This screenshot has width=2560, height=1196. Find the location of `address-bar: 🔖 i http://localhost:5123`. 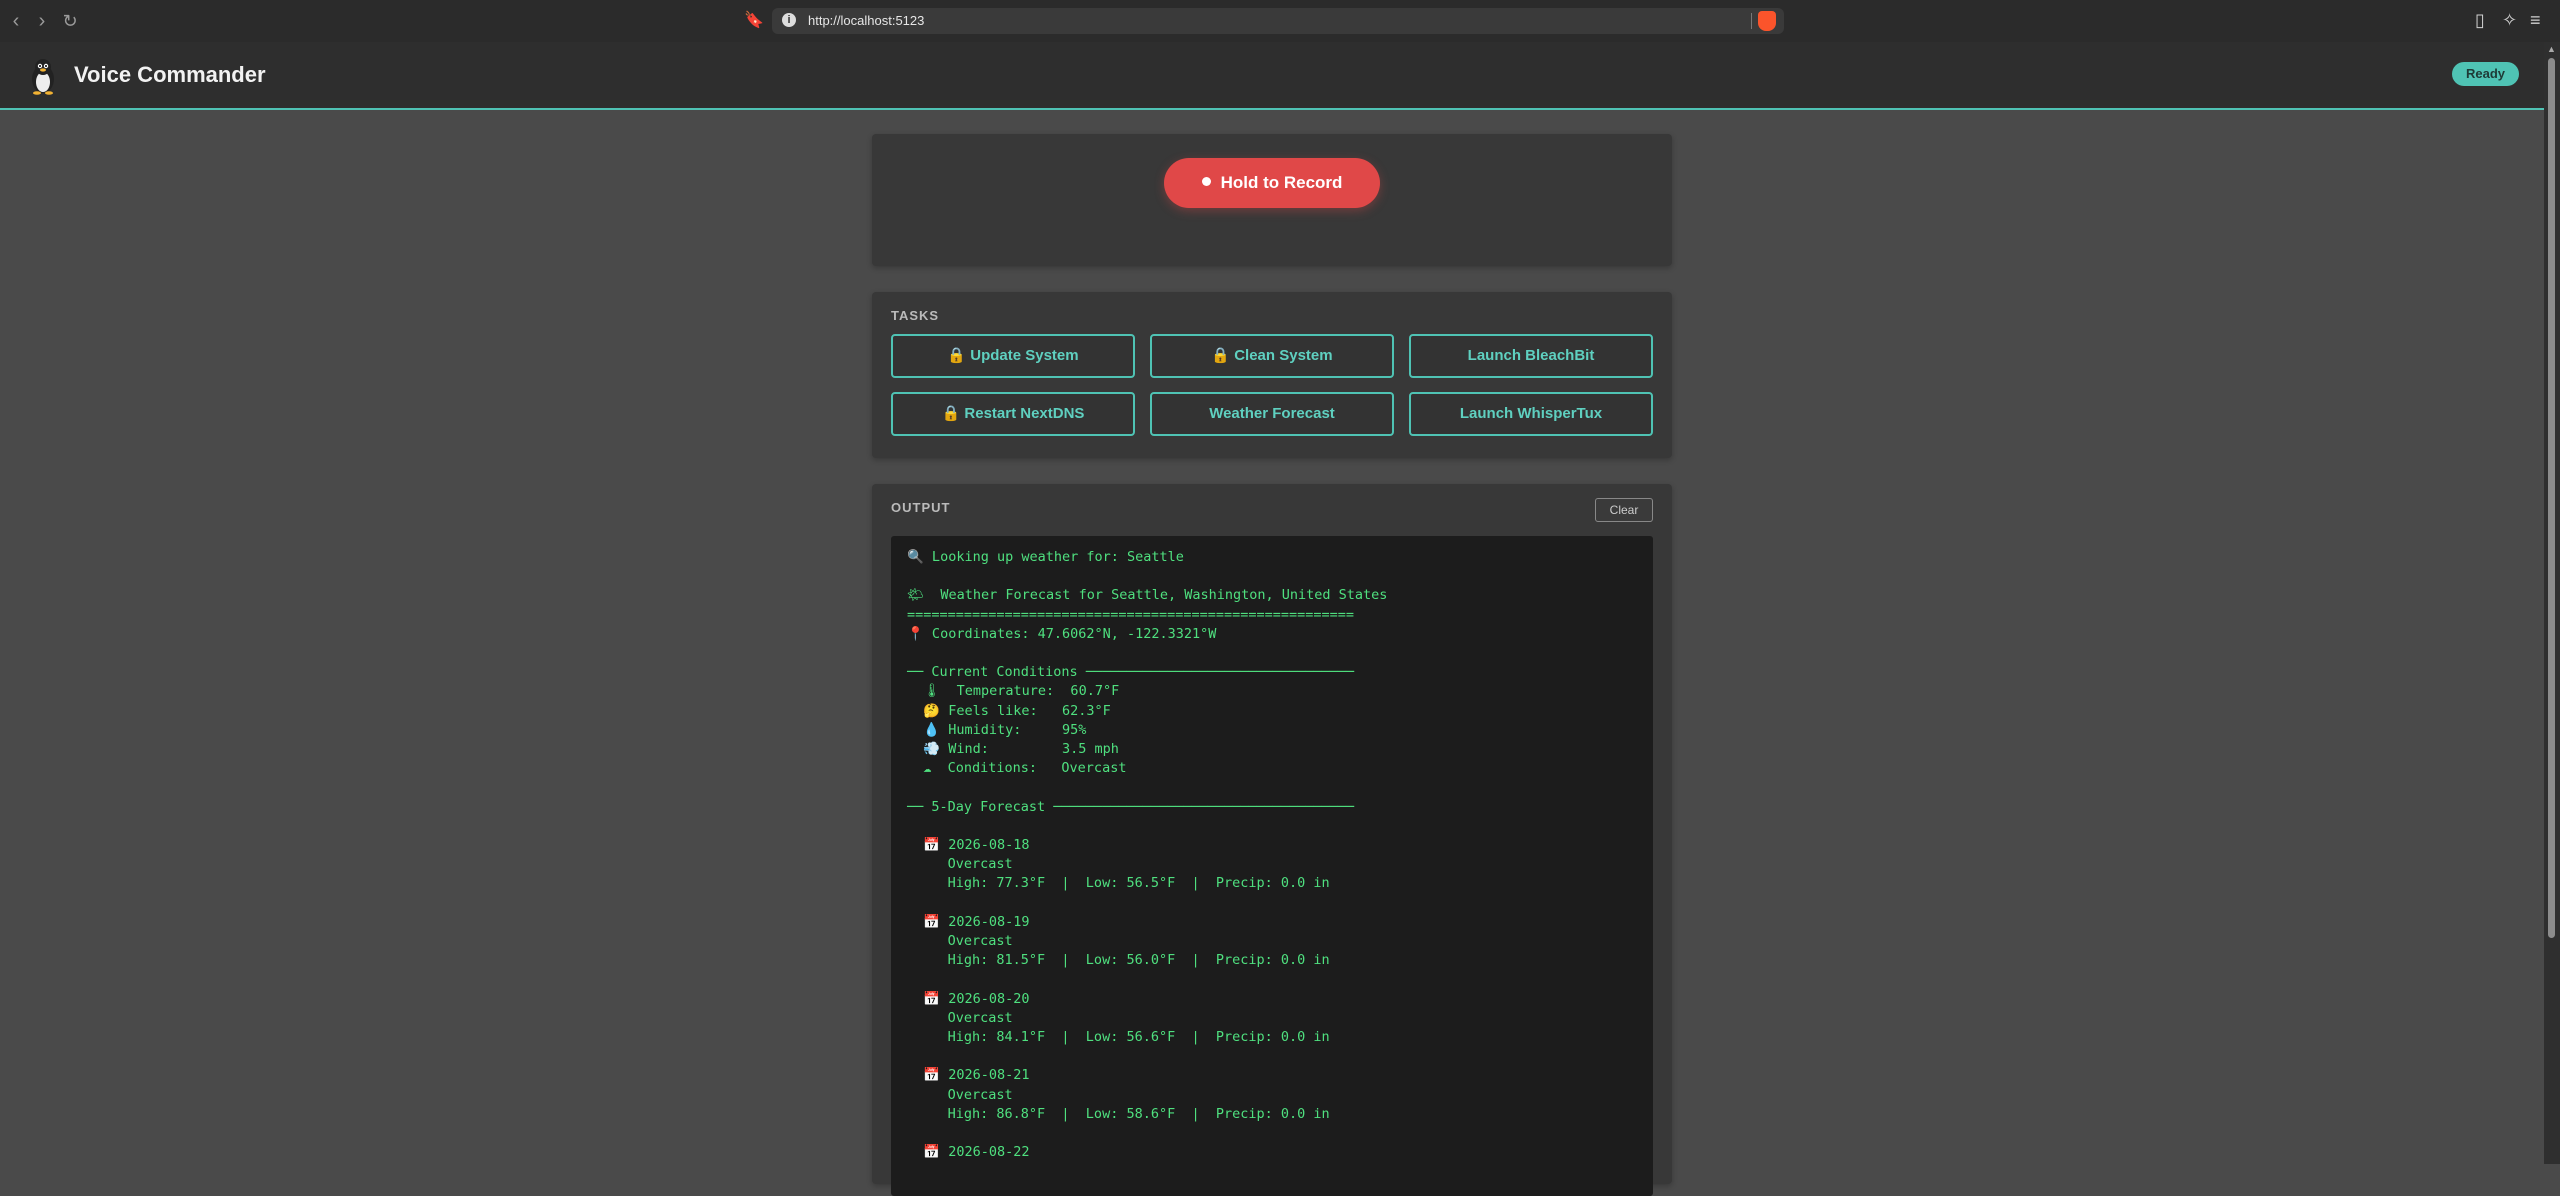

address-bar: 🔖 i http://localhost:5123 is located at coordinates (1264, 21).